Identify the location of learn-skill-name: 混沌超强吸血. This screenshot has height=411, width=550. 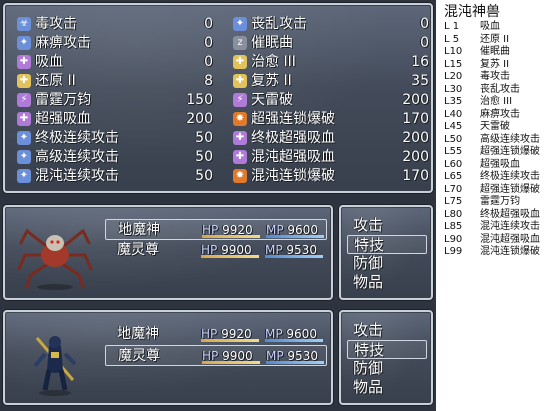
(510, 239).